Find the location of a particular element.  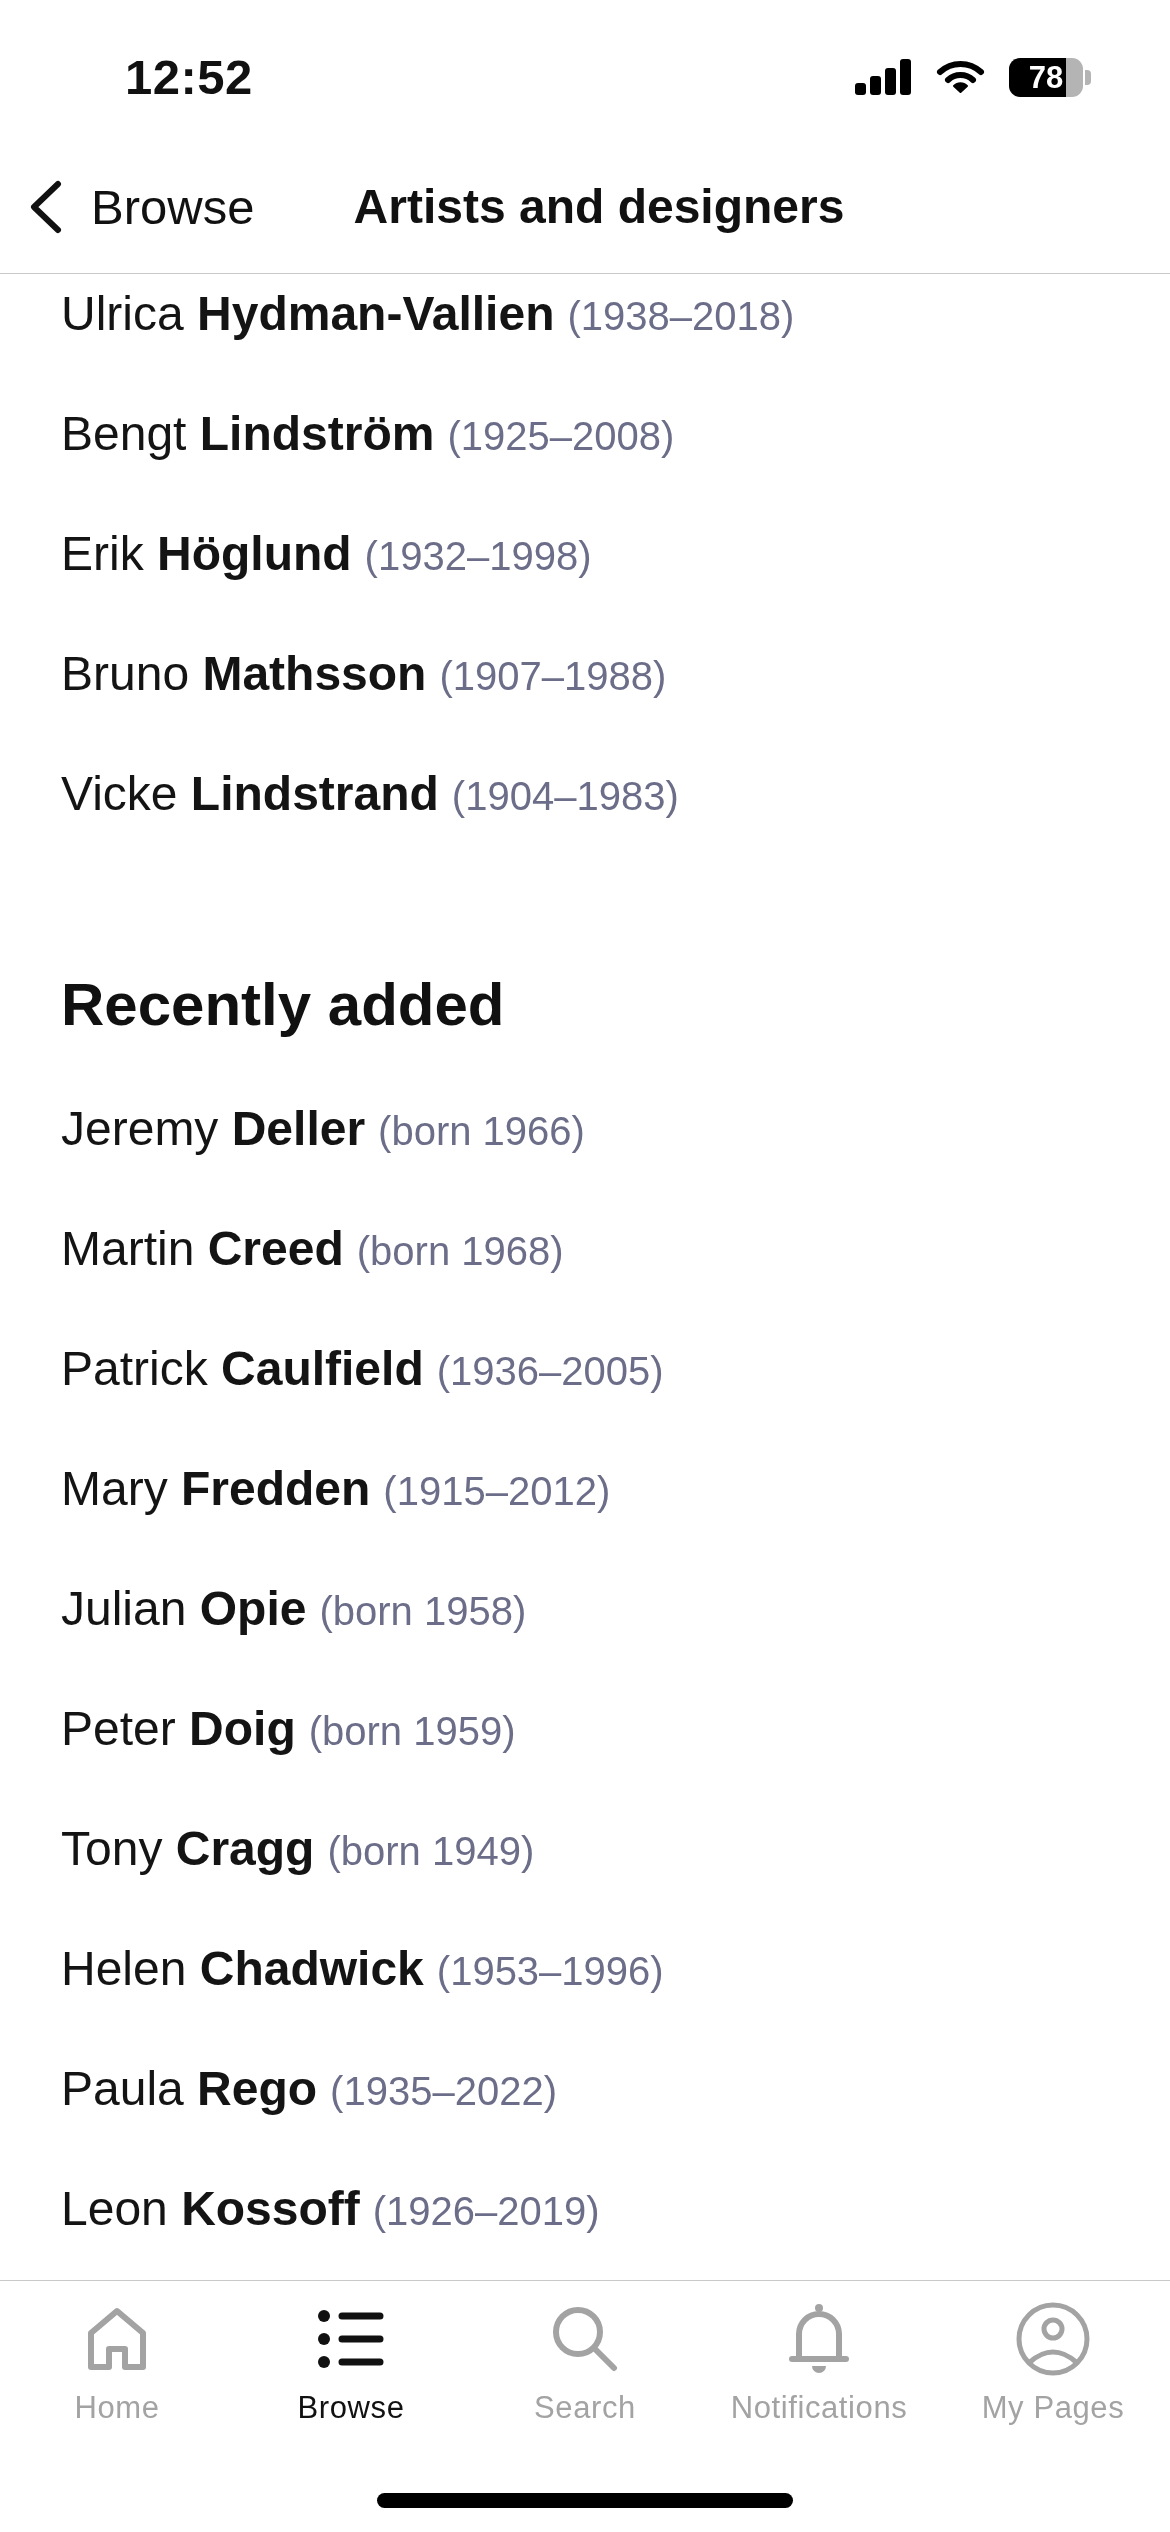

artist-list-item: Jeremy Deller (born 1966) is located at coordinates (323, 1129).